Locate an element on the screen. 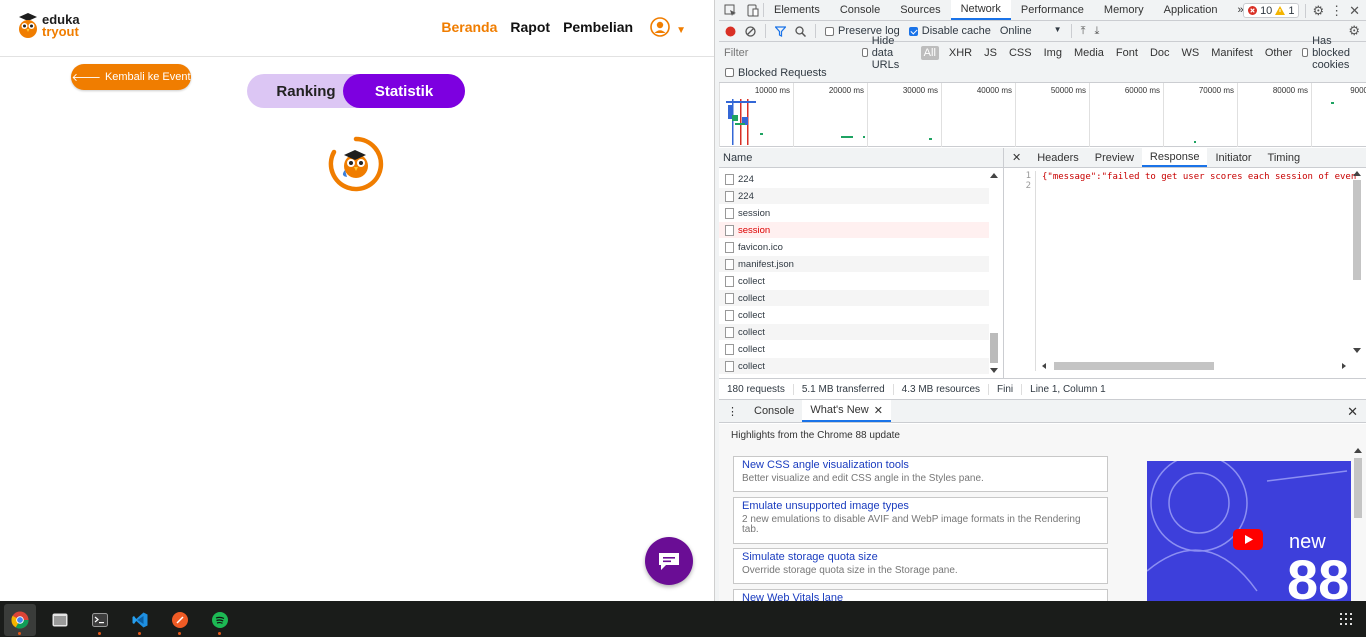 The width and height of the screenshot is (1366, 637). filter-type-js: JS is located at coordinates (990, 53).